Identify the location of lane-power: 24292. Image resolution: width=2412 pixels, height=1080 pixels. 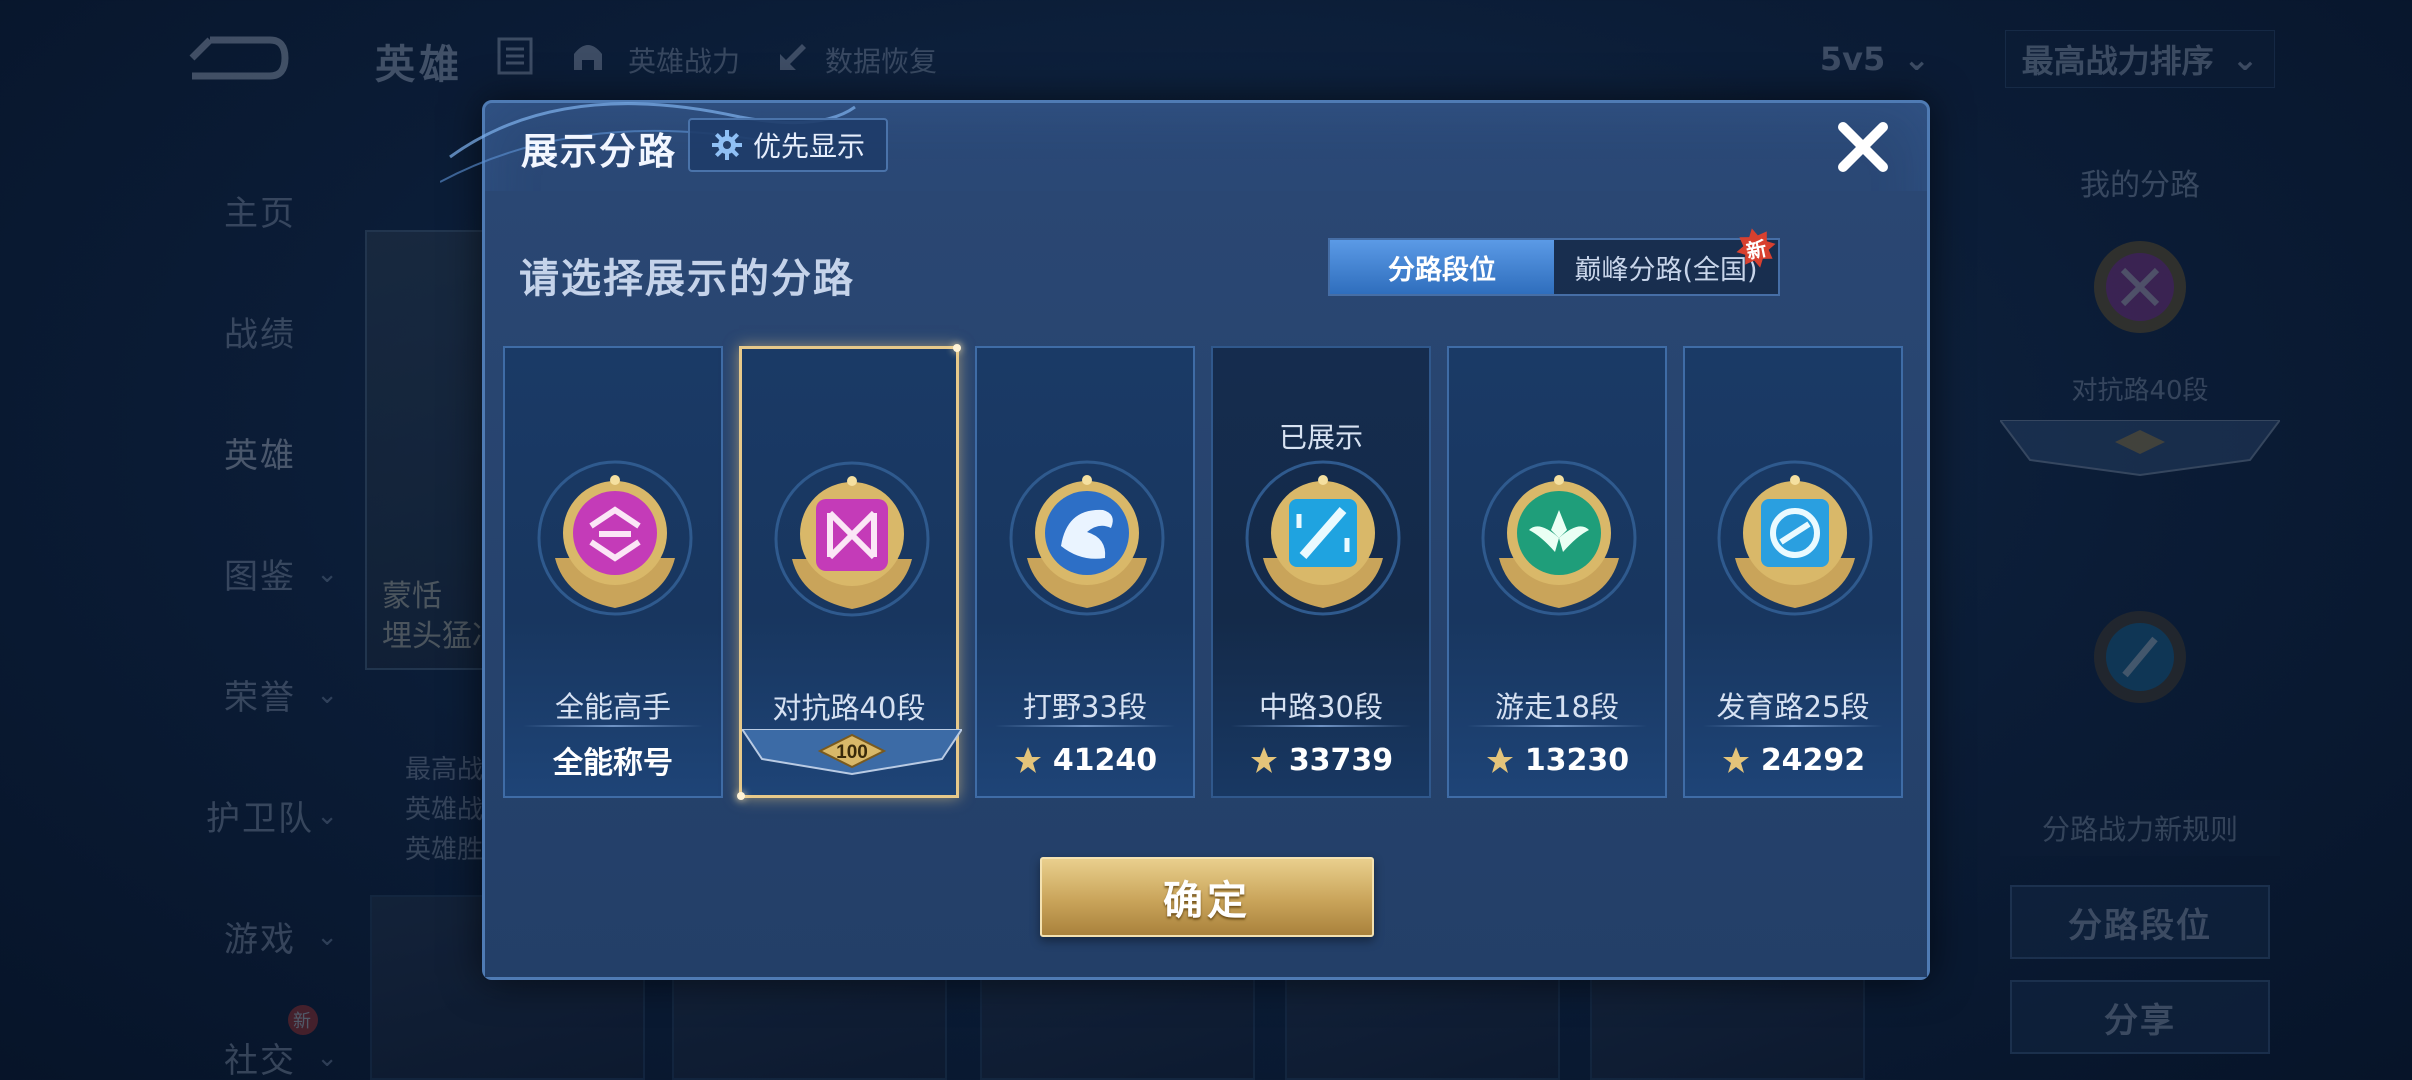
(1793, 760).